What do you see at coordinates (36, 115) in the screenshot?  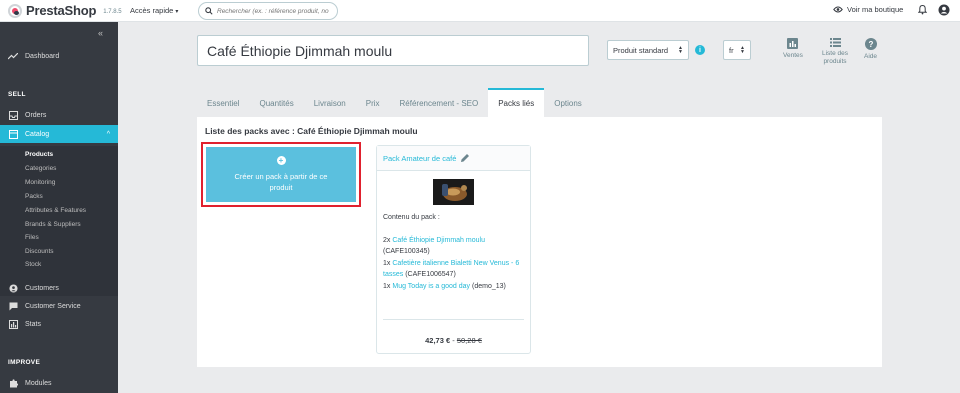 I see `sidebar-label: Orders` at bounding box center [36, 115].